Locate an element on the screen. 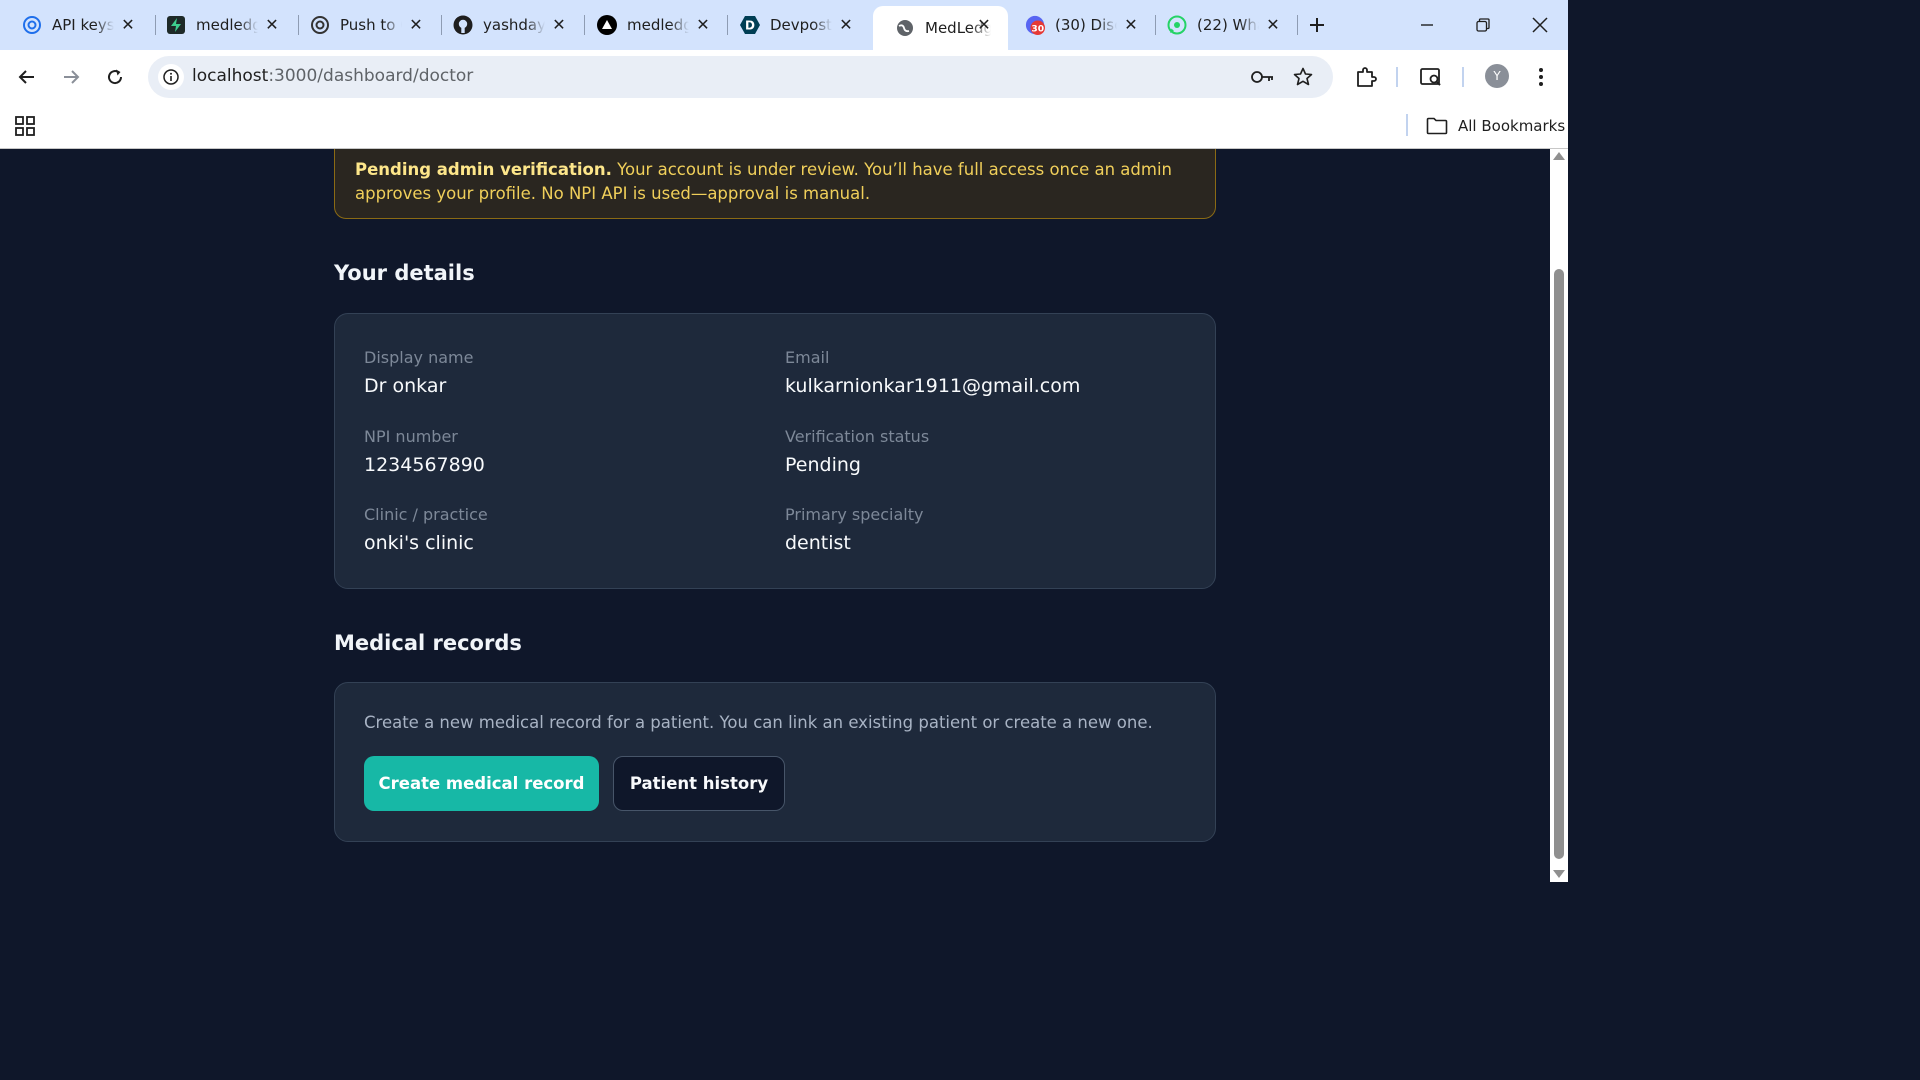  restore-icon is located at coordinates (1483, 25).